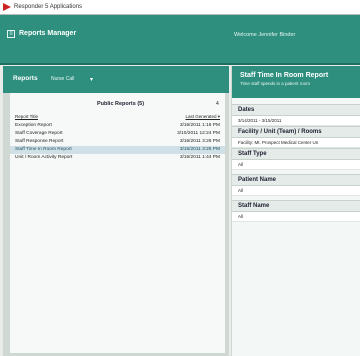 This screenshot has height=356, width=360. Describe the element at coordinates (241, 164) in the screenshot. I see `staff-type-value-text: All` at that location.